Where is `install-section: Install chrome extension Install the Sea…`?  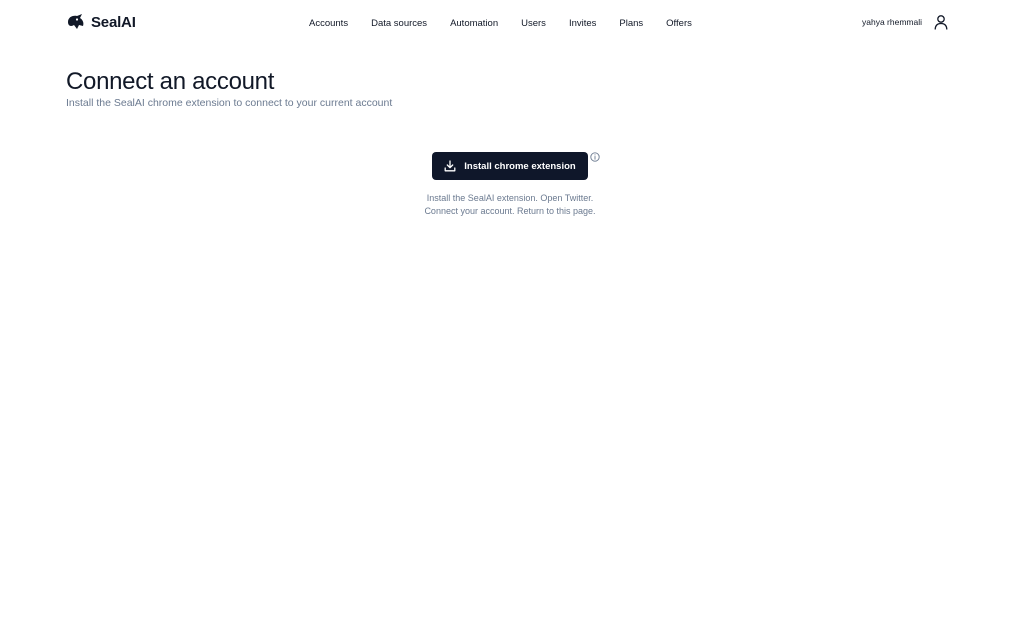 install-section: Install chrome extension Install the Sea… is located at coordinates (510, 185).